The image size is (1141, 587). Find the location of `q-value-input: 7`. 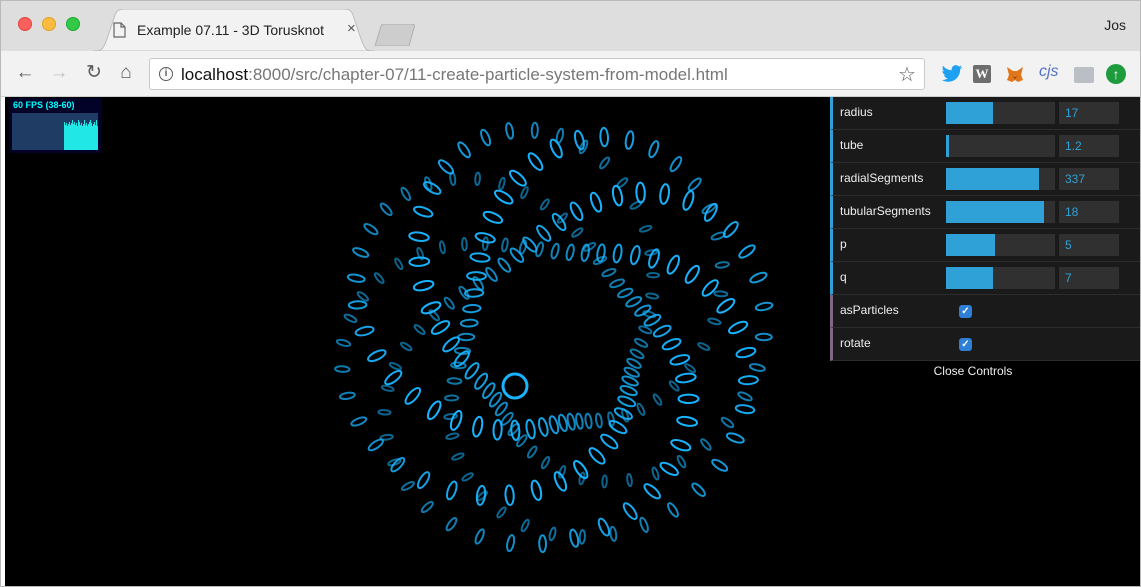

q-value-input: 7 is located at coordinates (1089, 278).